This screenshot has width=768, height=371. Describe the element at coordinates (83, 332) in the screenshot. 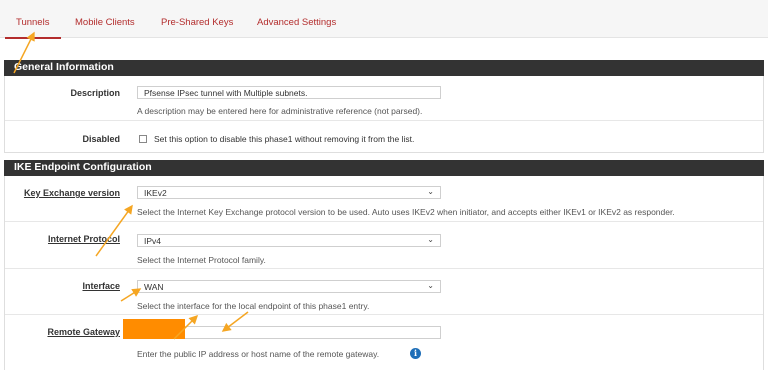

I see `remote-gateway-label: Remote Gateway` at that location.